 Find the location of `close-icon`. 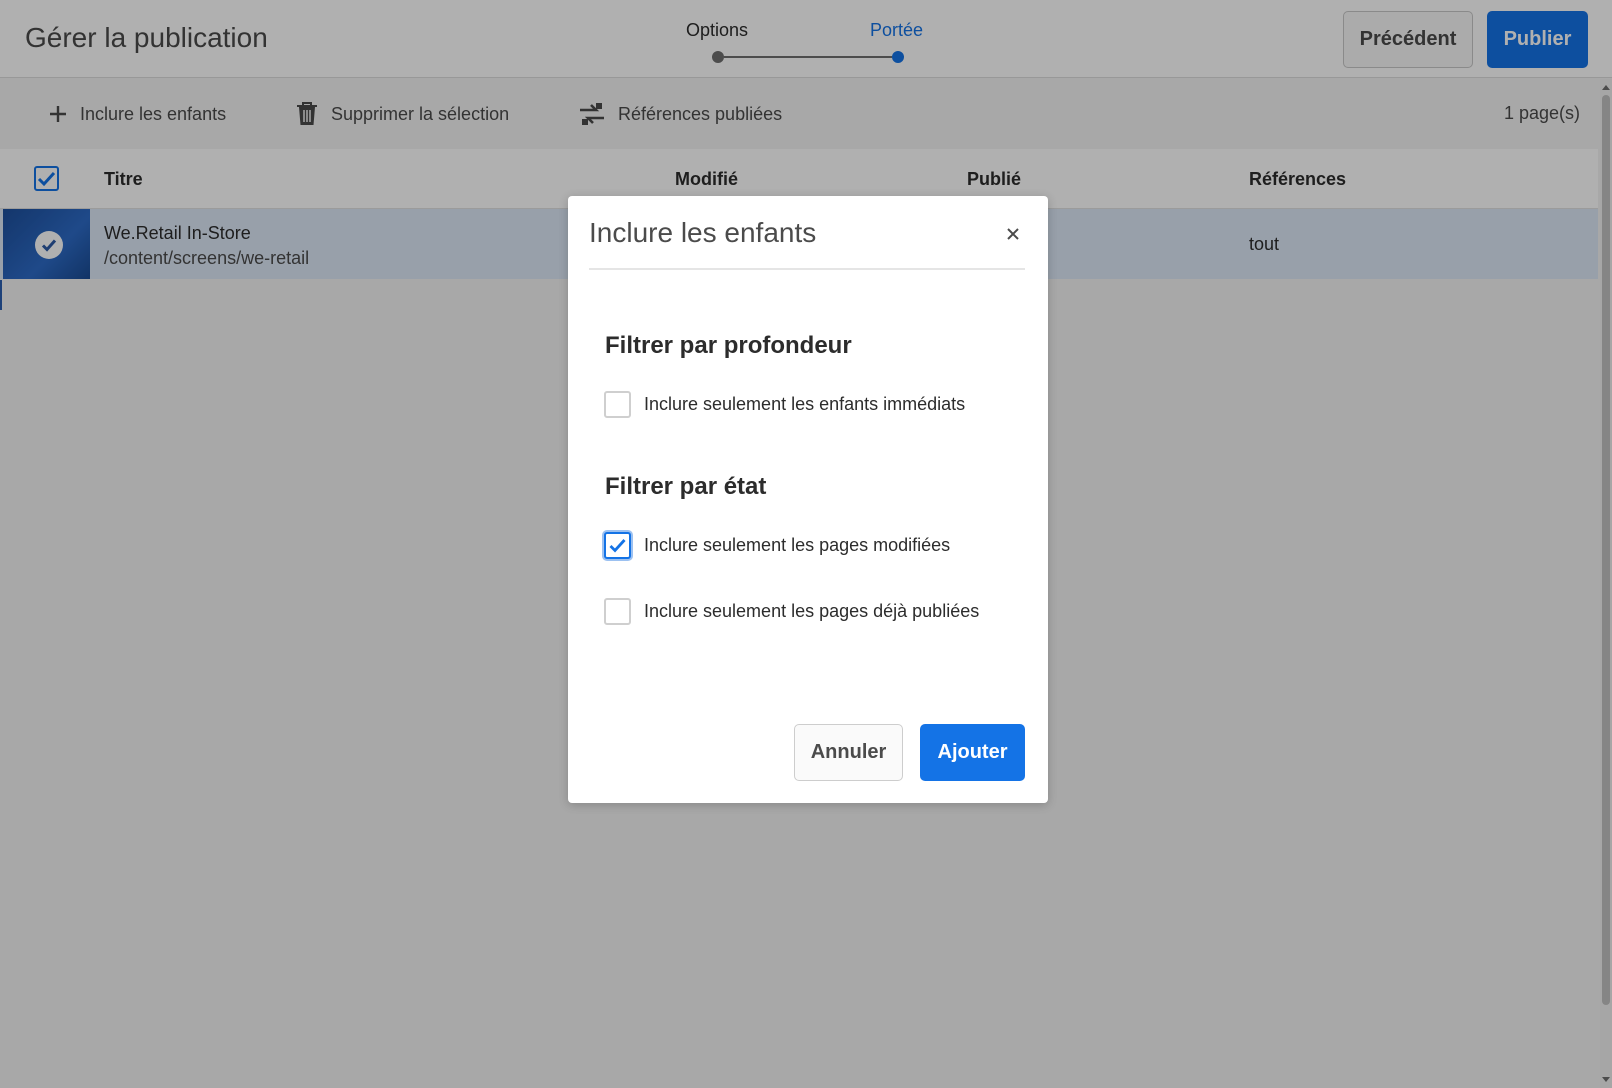

close-icon is located at coordinates (1013, 234).